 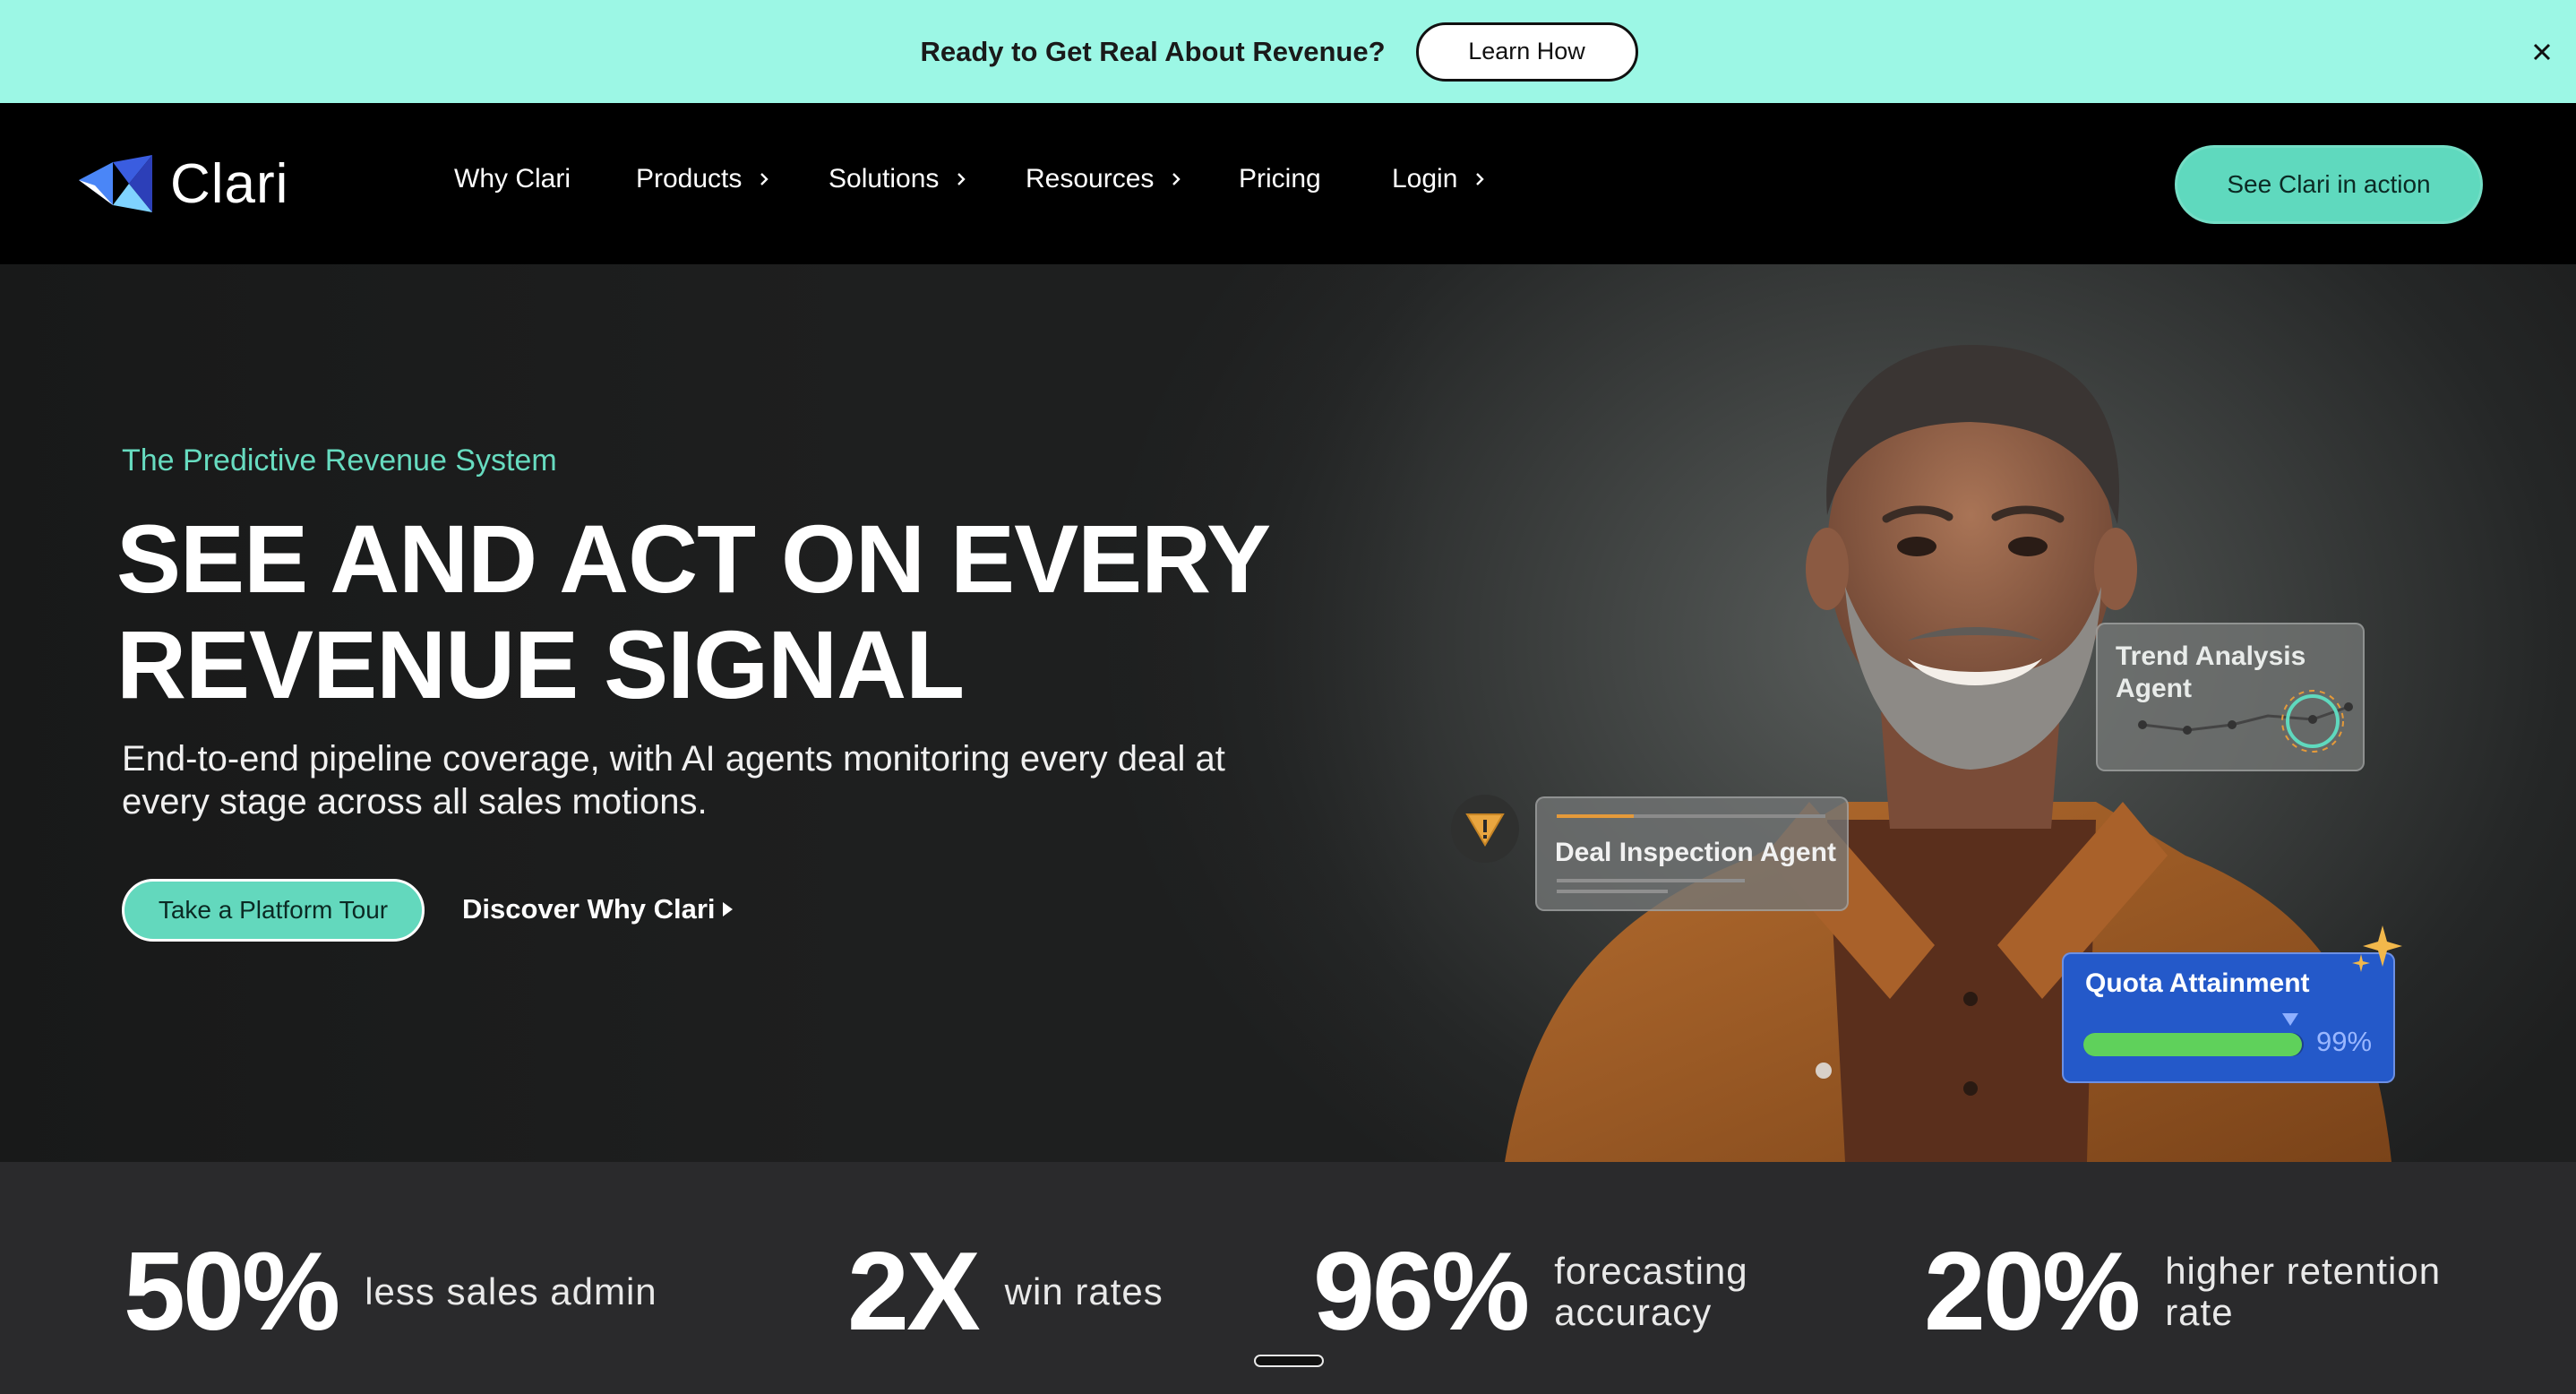 What do you see at coordinates (589, 909) in the screenshot?
I see `discover-label: Discover Why Clari` at bounding box center [589, 909].